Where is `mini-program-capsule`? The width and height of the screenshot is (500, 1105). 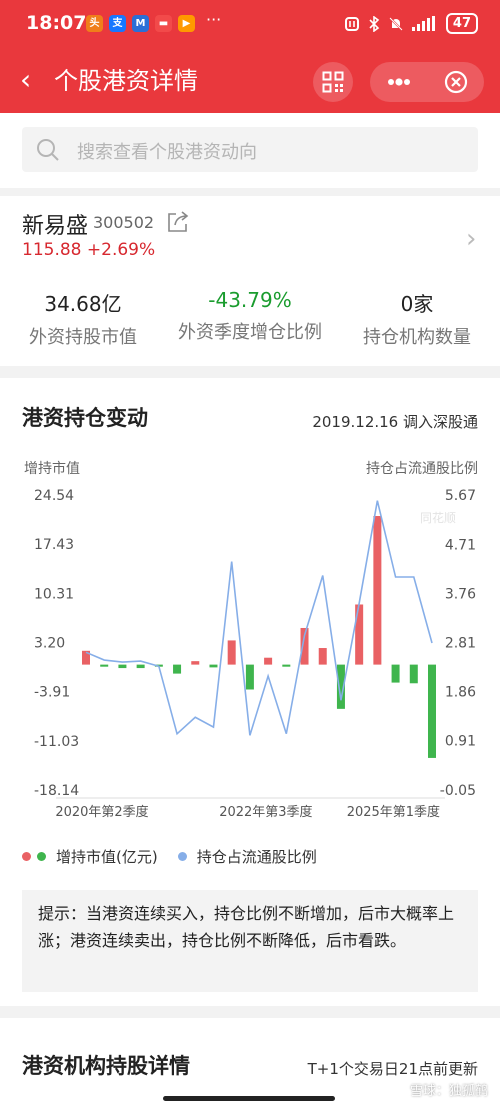 mini-program-capsule is located at coordinates (427, 82).